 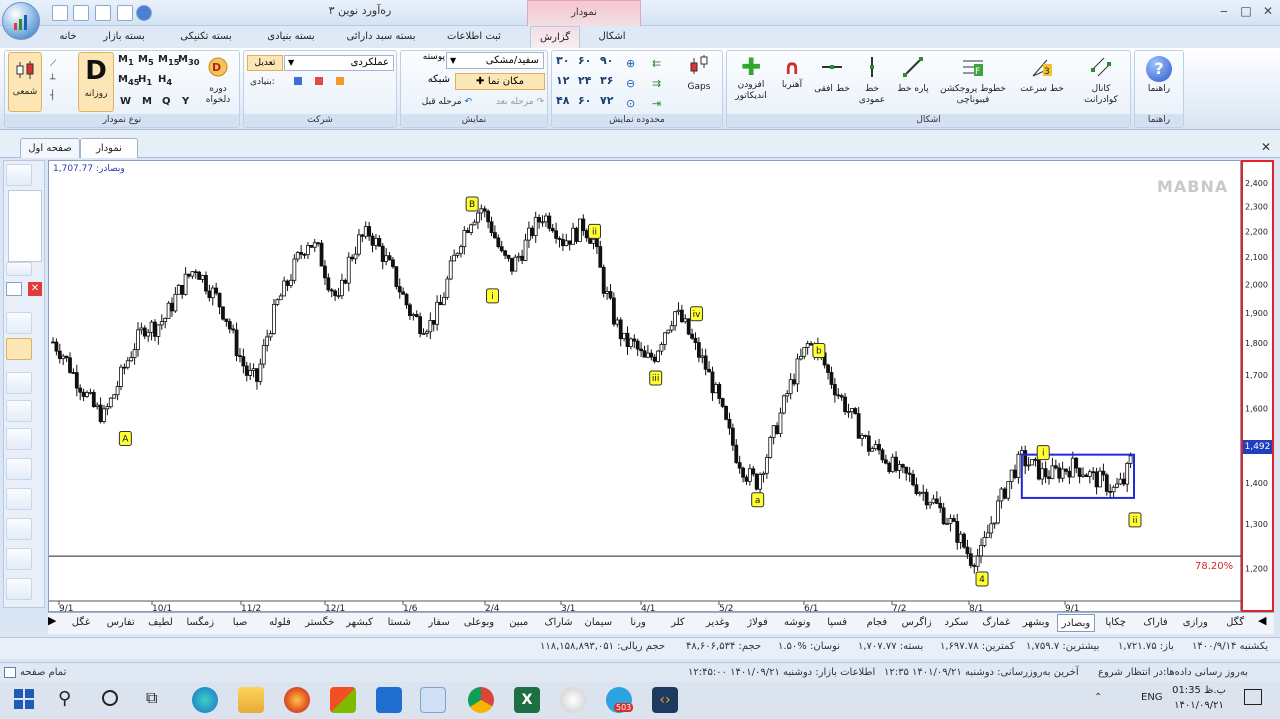 What do you see at coordinates (1265, 620) in the screenshot?
I see `symbol-scroll-left-icon: ◀` at bounding box center [1265, 620].